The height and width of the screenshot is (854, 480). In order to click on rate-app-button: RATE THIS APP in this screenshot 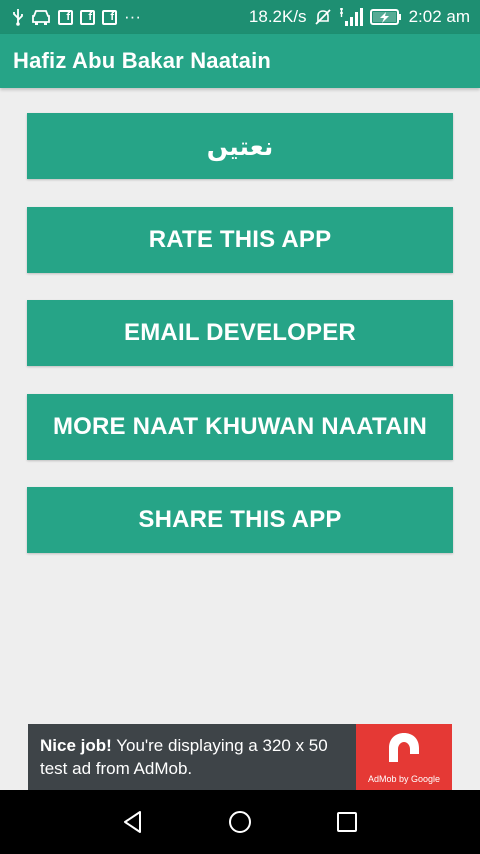, I will do `click(240, 240)`.